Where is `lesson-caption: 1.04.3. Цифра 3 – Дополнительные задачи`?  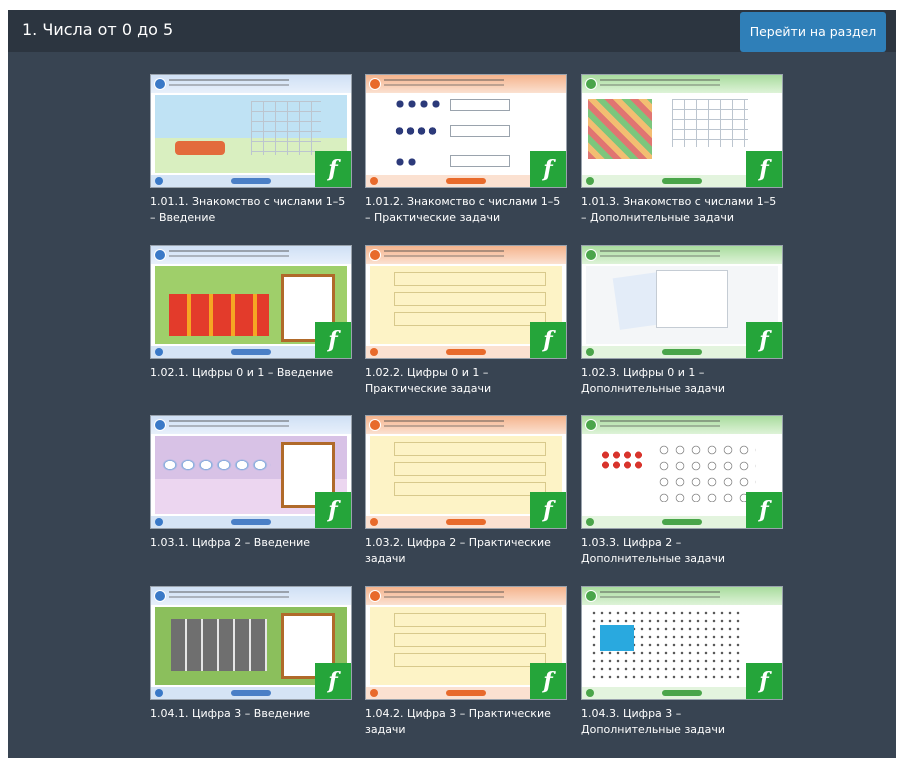 lesson-caption: 1.04.3. Цифра 3 – Дополнительные задачи is located at coordinates (682, 722).